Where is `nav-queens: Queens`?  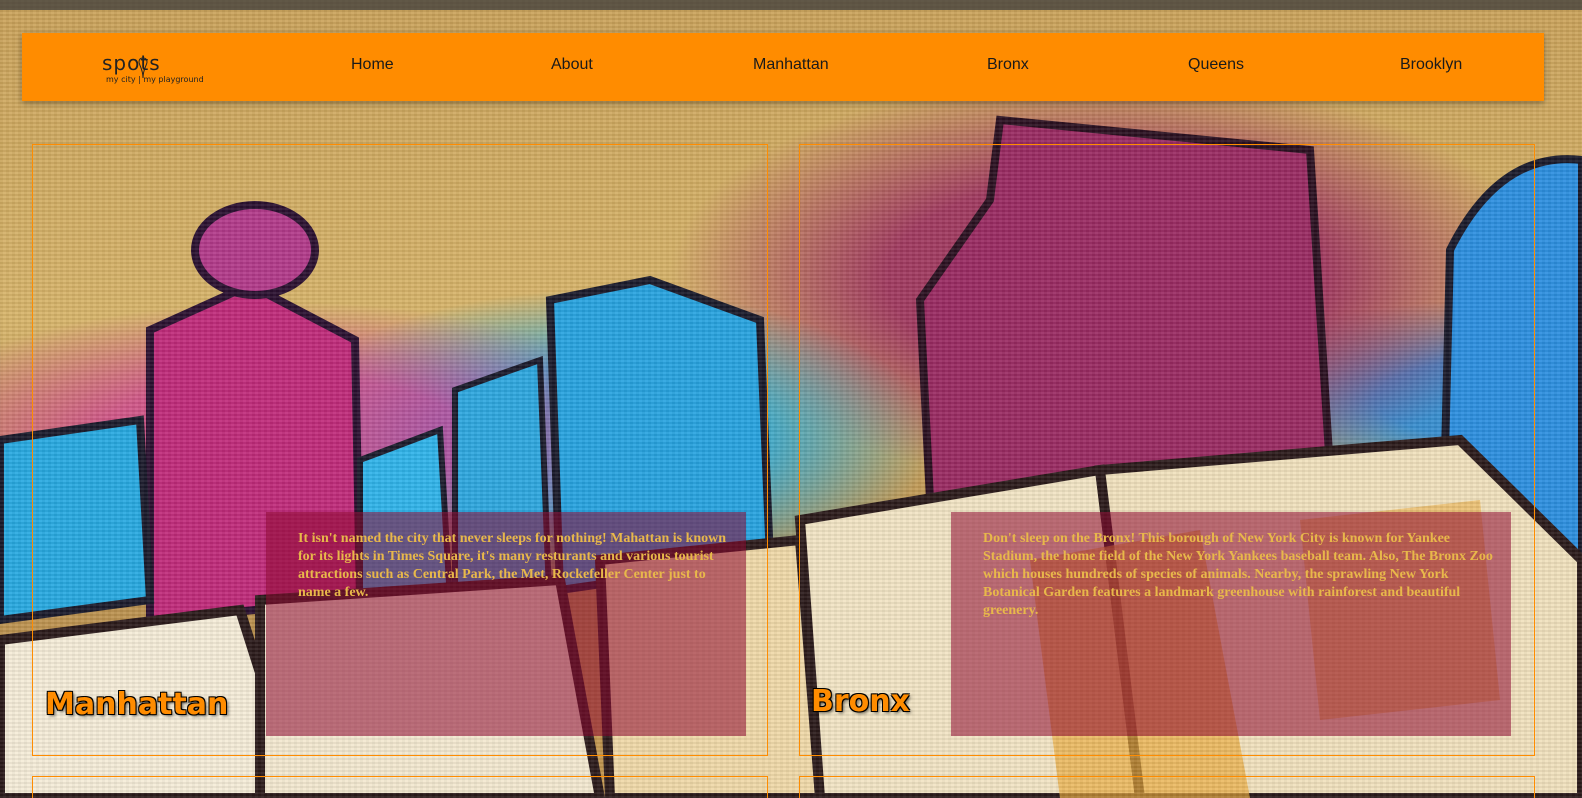
nav-queens: Queens is located at coordinates (1216, 65).